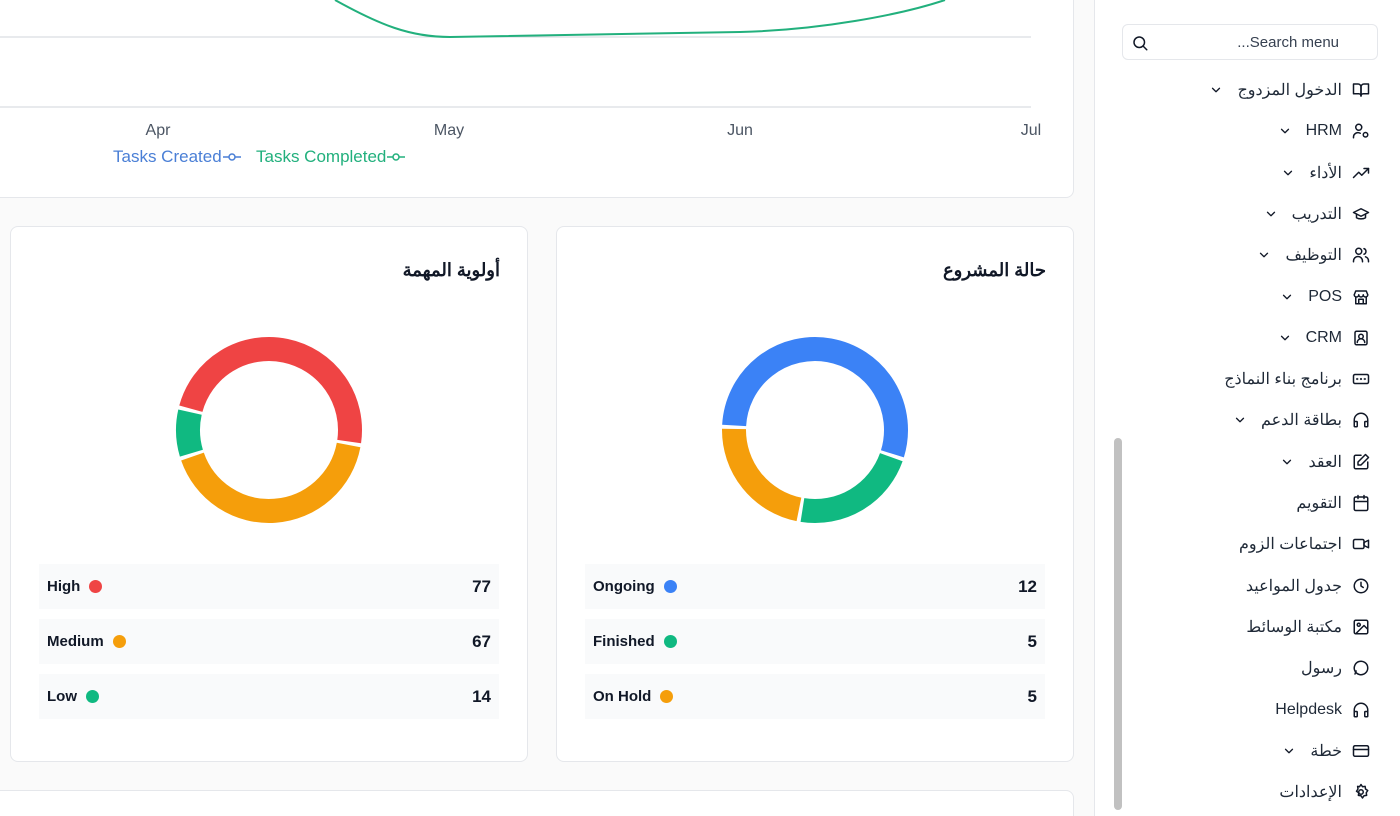 The image size is (1400, 816). Describe the element at coordinates (177, 157) in the screenshot. I see `legend-tasks-created: Tasks Created` at that location.